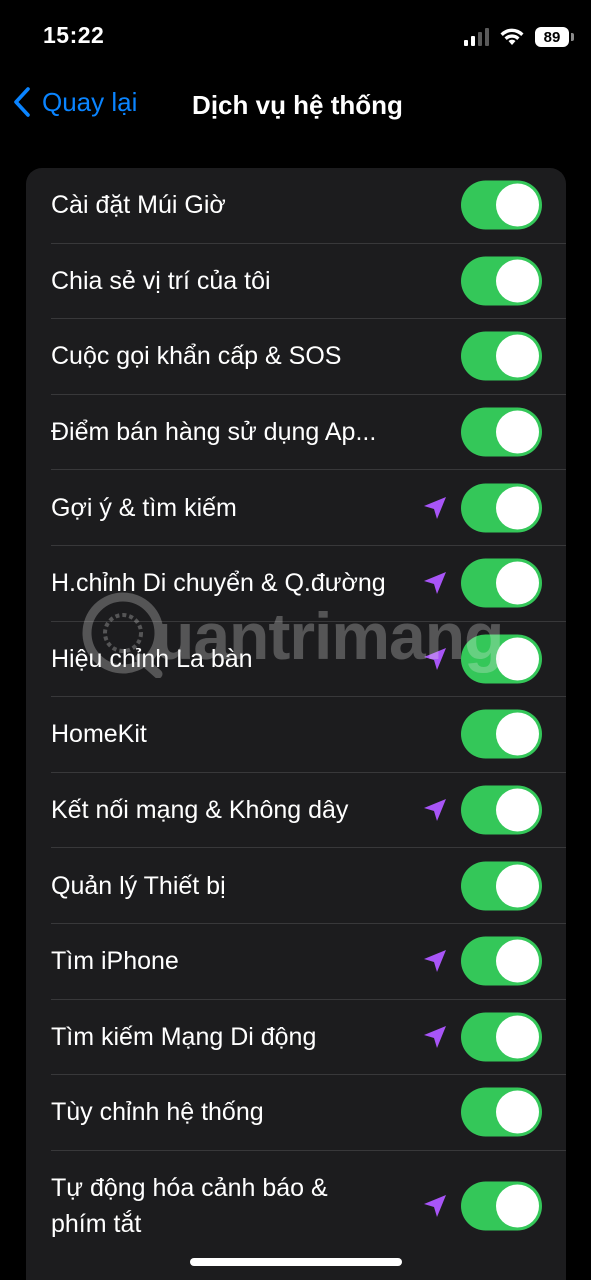  Describe the element at coordinates (308, 508) in the screenshot. I see `setting-row: Gợi ý & tìm kiếm` at that location.